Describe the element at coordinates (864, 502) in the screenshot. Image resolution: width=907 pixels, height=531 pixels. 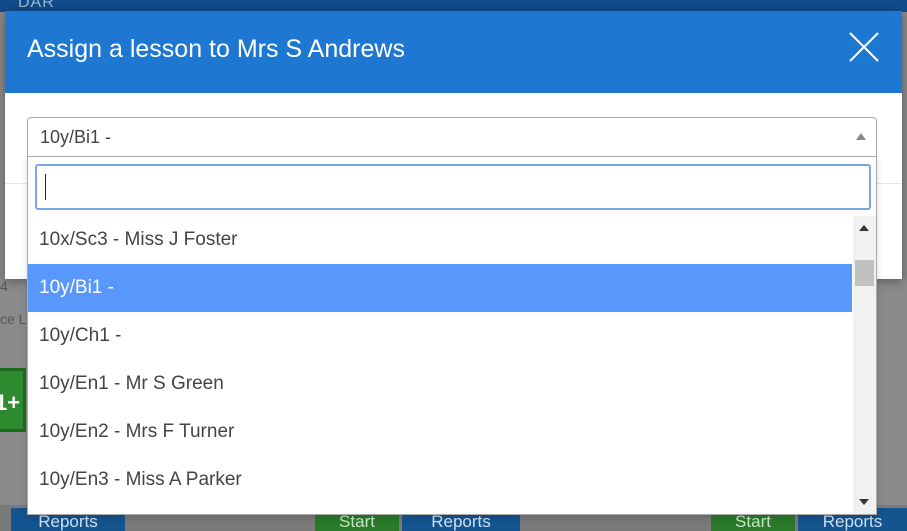
I see `scroll-down-icon` at that location.